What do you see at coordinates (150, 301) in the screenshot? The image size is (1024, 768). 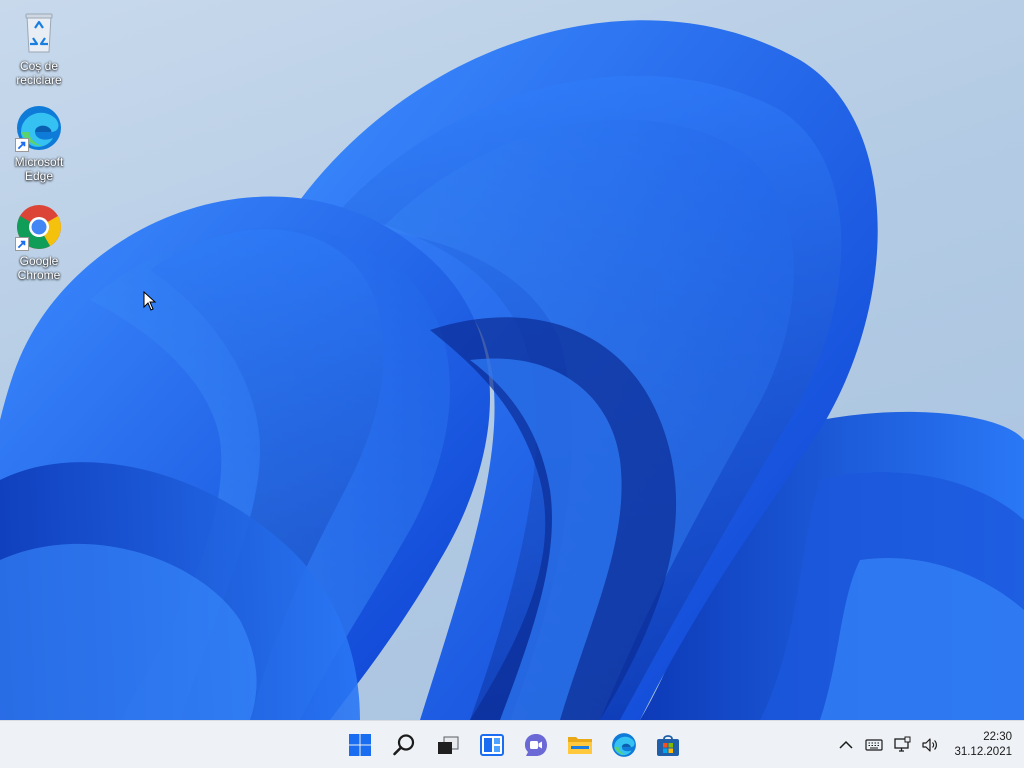 I see `mouse-cursor-icon` at bounding box center [150, 301].